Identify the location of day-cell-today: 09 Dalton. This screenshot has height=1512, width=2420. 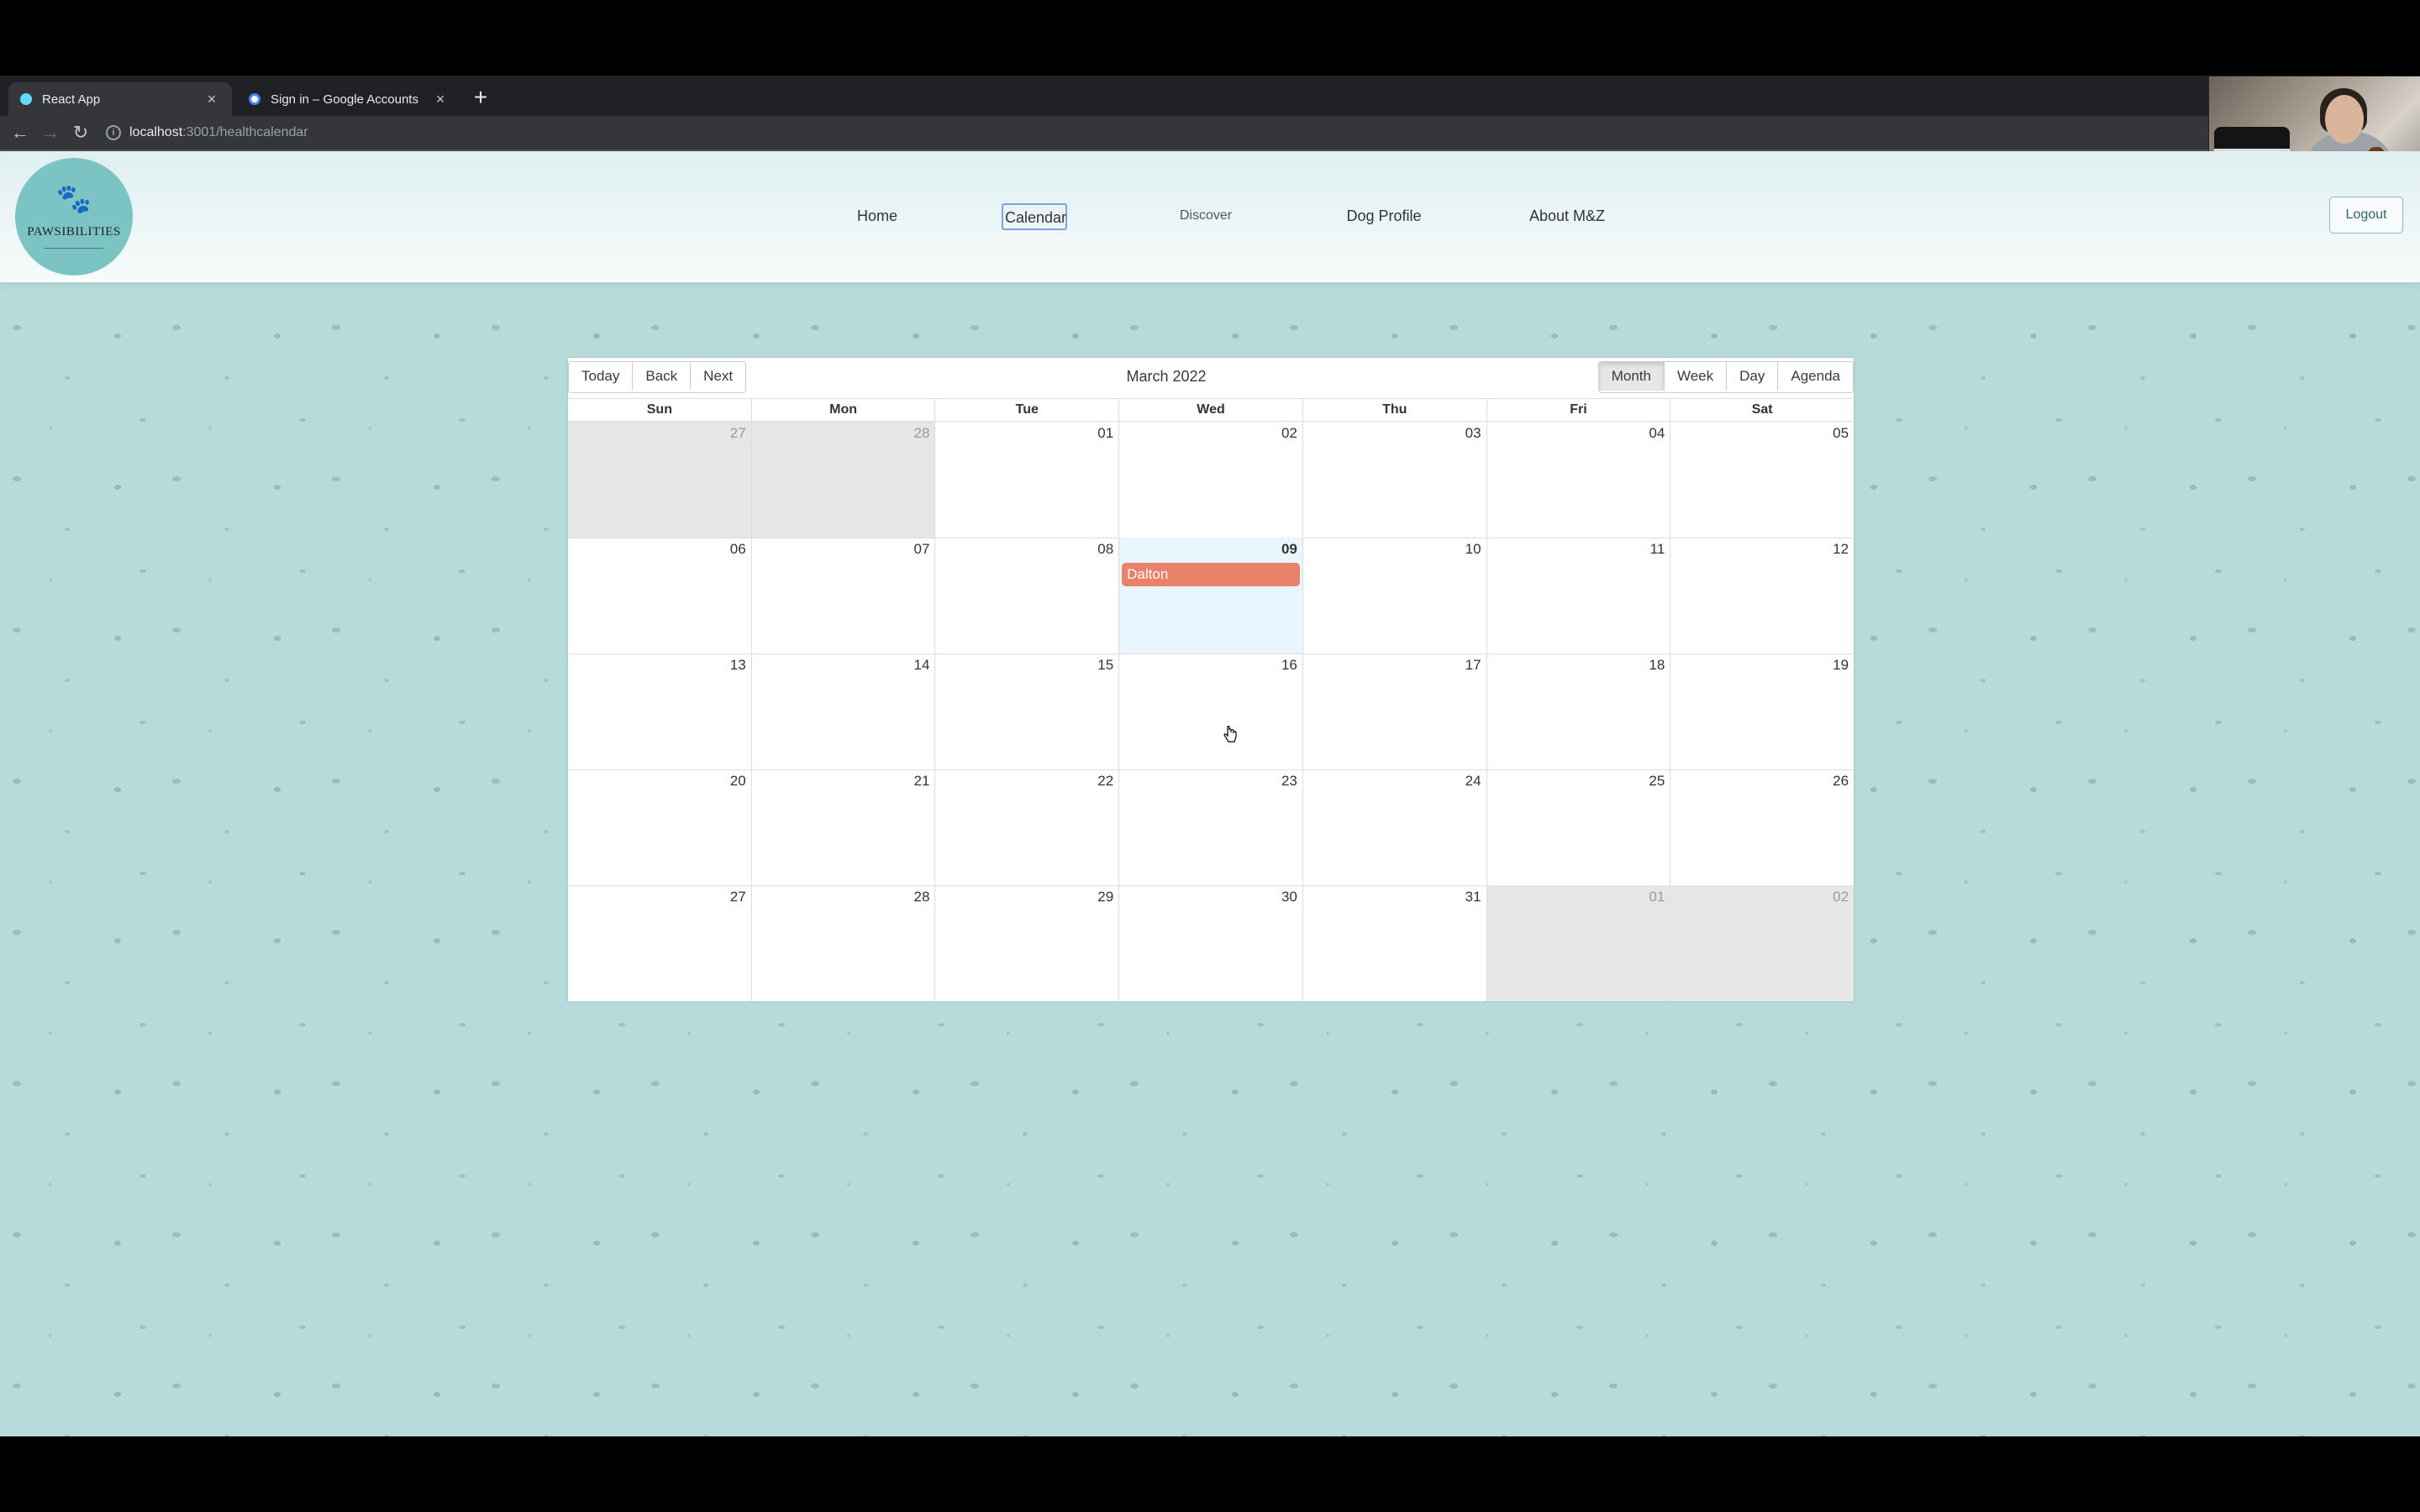
(1211, 596).